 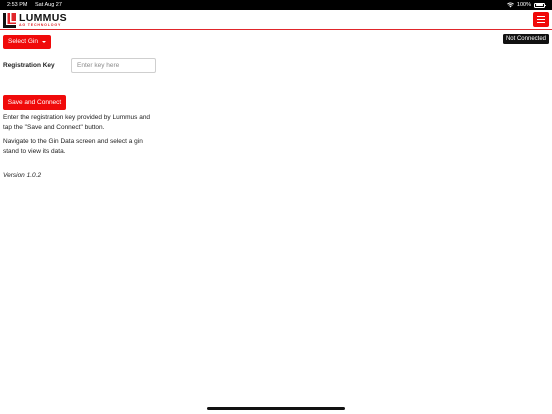 What do you see at coordinates (525, 39) in the screenshot?
I see `connection-status-badge: Not Connected` at bounding box center [525, 39].